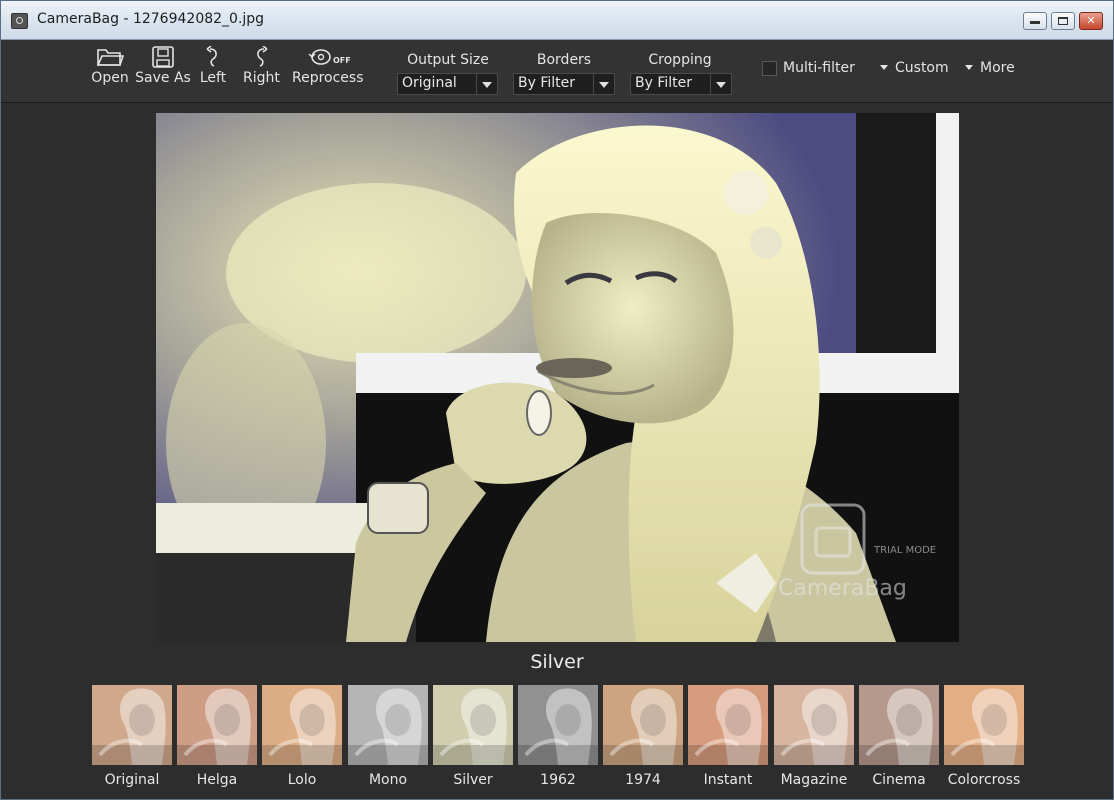 The width and height of the screenshot is (1114, 800). What do you see at coordinates (110, 78) in the screenshot?
I see `open-label: Open` at bounding box center [110, 78].